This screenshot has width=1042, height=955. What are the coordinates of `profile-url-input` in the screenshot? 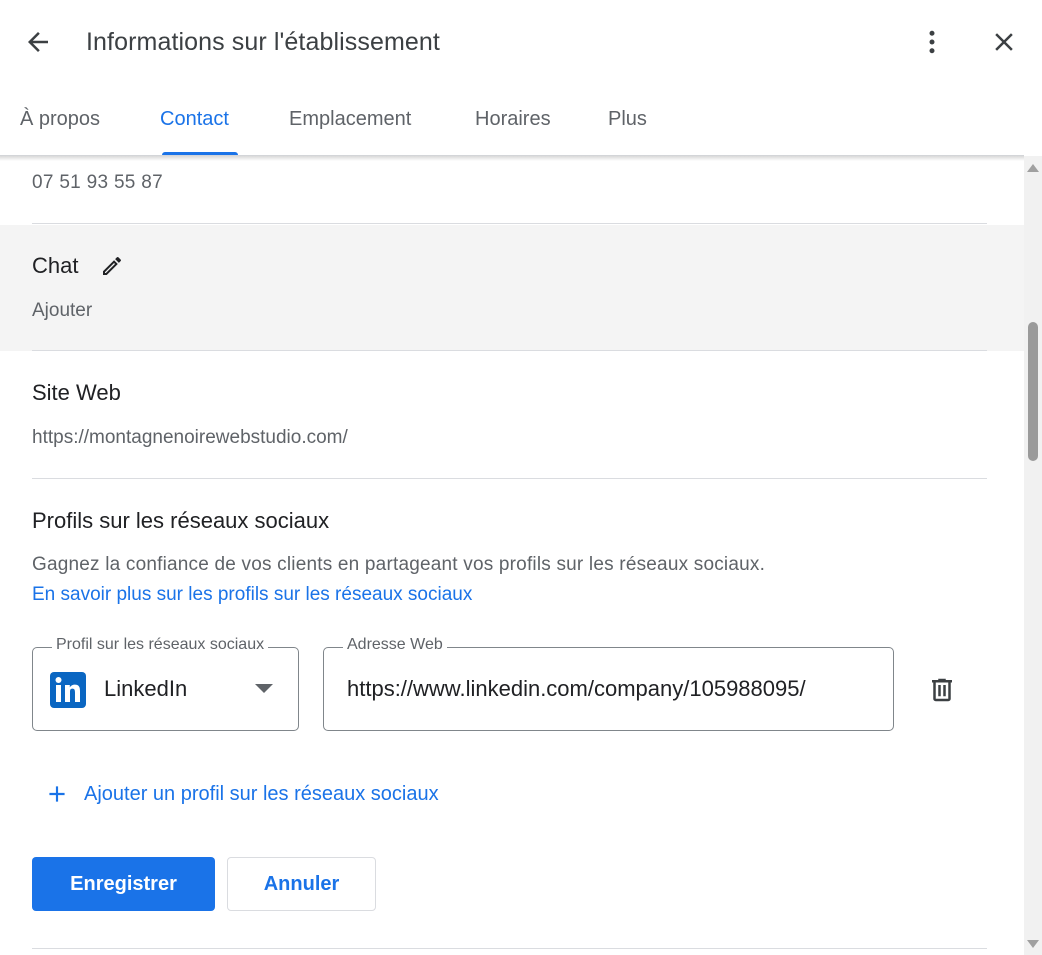 It's located at (609, 689).